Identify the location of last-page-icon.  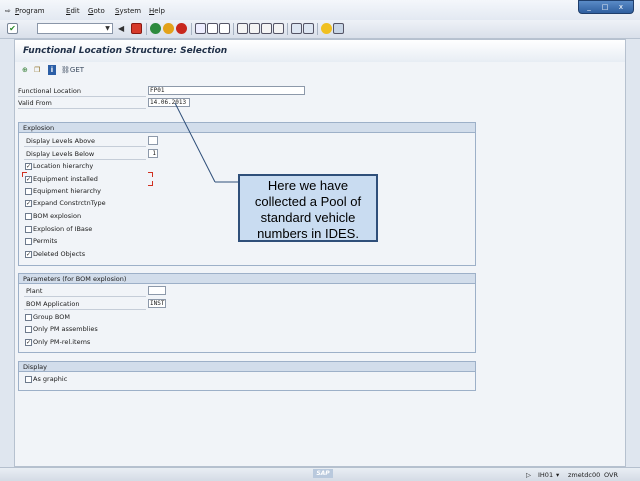
(278, 28).